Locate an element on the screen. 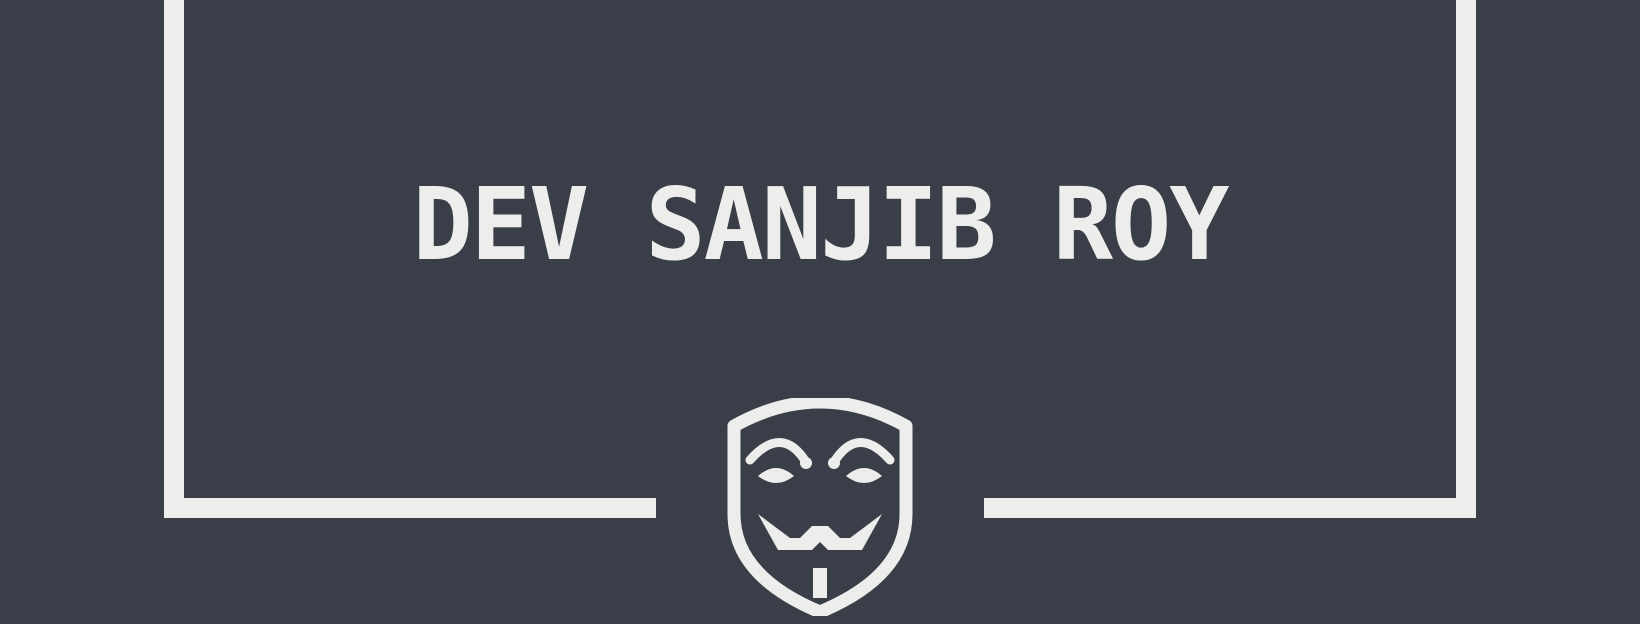 The height and width of the screenshot is (624, 1640). guy-fawkes-mask-icon is located at coordinates (820, 507).